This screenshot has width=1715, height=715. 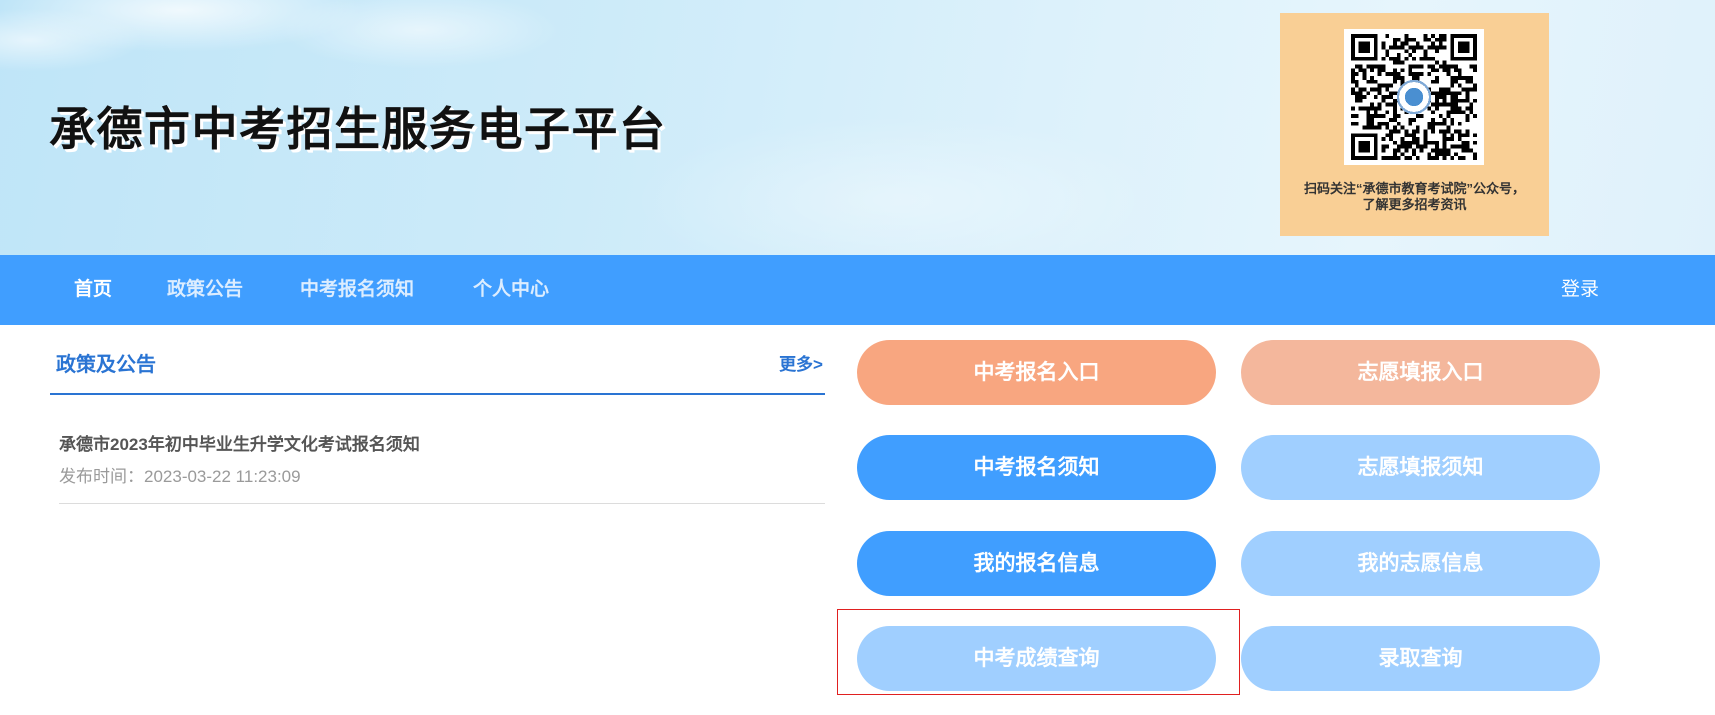 What do you see at coordinates (1580, 290) in the screenshot?
I see `login-link: 登录` at bounding box center [1580, 290].